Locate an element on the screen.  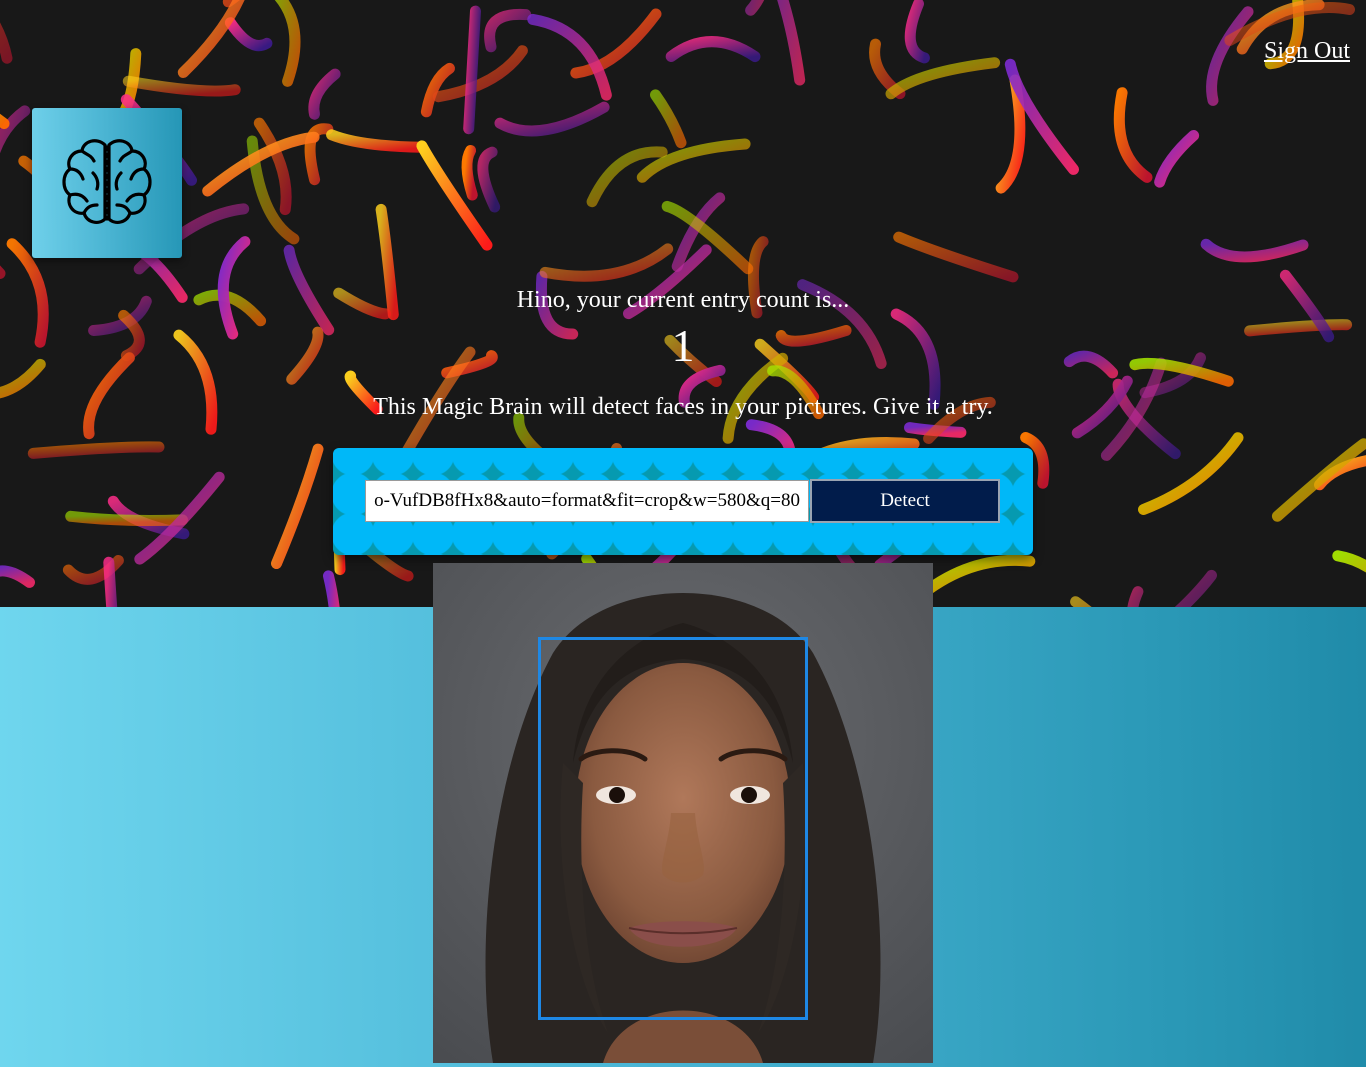
entry-count-value: 1 is located at coordinates (683, 345).